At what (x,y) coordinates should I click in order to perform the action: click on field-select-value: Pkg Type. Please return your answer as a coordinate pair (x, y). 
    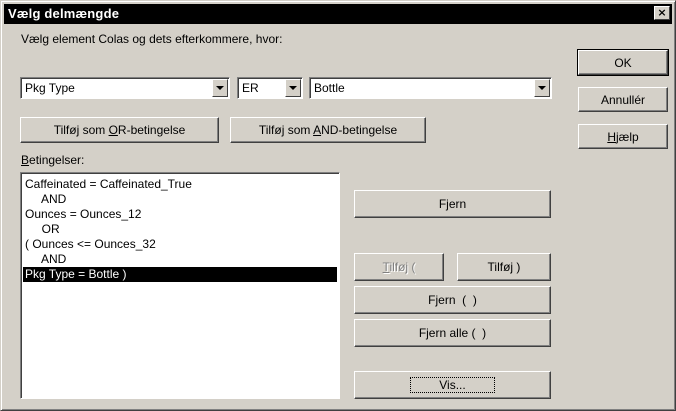
    Looking at the image, I should click on (50, 88).